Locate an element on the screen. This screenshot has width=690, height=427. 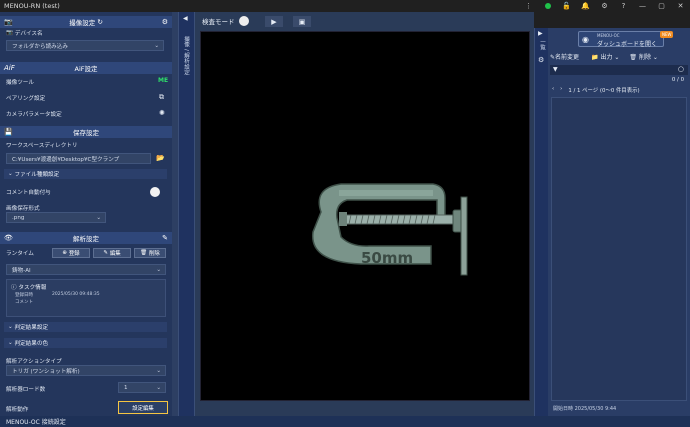
next-page-icon: › is located at coordinates (561, 90).